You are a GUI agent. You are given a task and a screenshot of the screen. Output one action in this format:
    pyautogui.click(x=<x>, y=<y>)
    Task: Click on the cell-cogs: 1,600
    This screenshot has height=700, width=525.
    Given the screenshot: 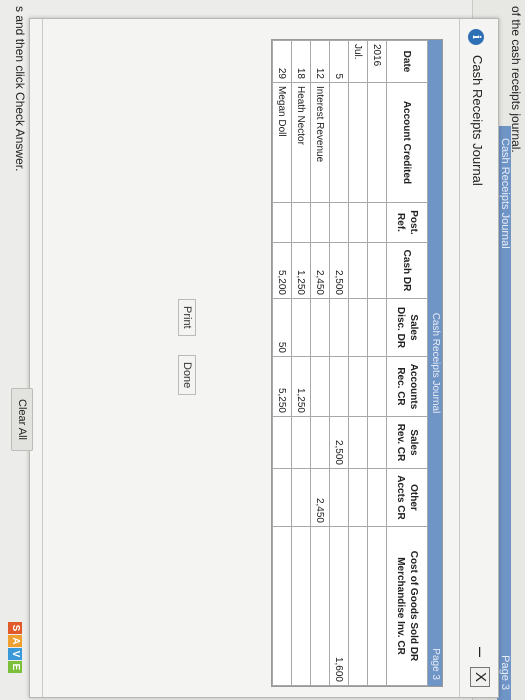 What is the action you would take?
    pyautogui.click(x=339, y=606)
    